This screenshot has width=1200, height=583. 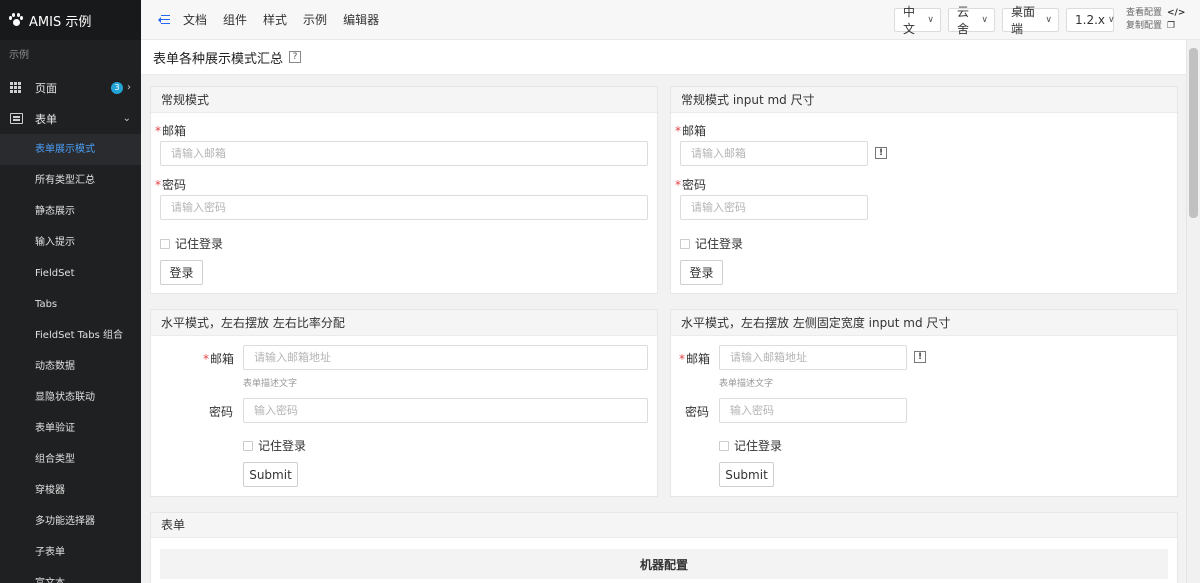 I want to click on language-select: 中文 ∨, so click(x=917, y=20).